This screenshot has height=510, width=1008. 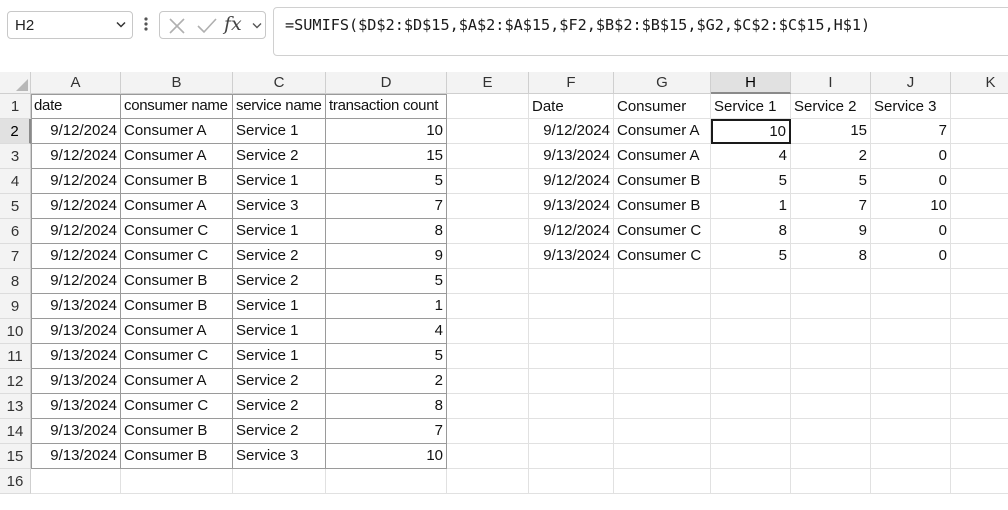 I want to click on cell-d8: 5, so click(x=386, y=281).